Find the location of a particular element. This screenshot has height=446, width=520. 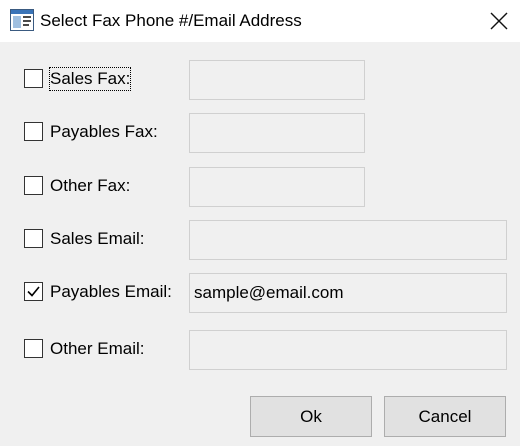

sales-email-label: Sales Email: is located at coordinates (97, 239).